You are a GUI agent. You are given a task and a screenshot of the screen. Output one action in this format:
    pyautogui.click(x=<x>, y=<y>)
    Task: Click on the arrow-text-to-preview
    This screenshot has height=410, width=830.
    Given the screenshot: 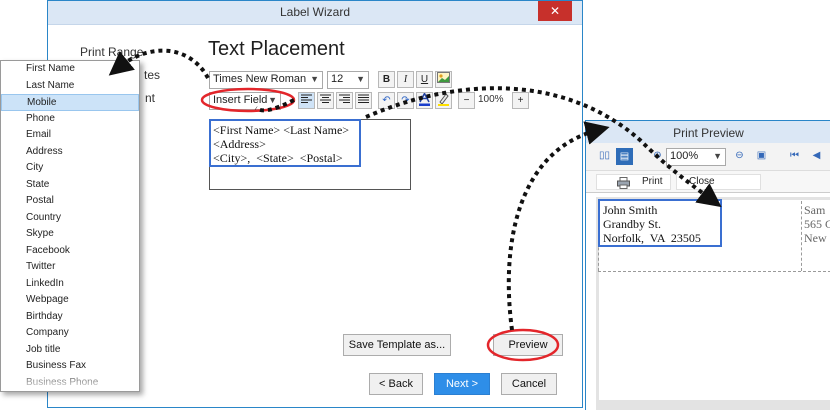 What is the action you would take?
    pyautogui.click(x=543, y=147)
    